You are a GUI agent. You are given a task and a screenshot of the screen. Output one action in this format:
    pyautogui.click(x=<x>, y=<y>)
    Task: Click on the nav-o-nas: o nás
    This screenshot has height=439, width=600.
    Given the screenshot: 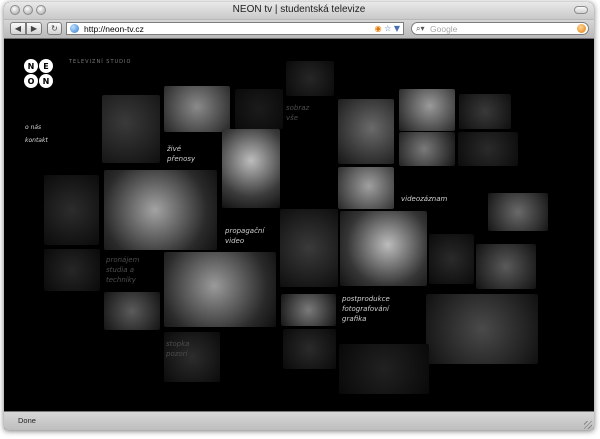 What is the action you would take?
    pyautogui.click(x=36, y=127)
    